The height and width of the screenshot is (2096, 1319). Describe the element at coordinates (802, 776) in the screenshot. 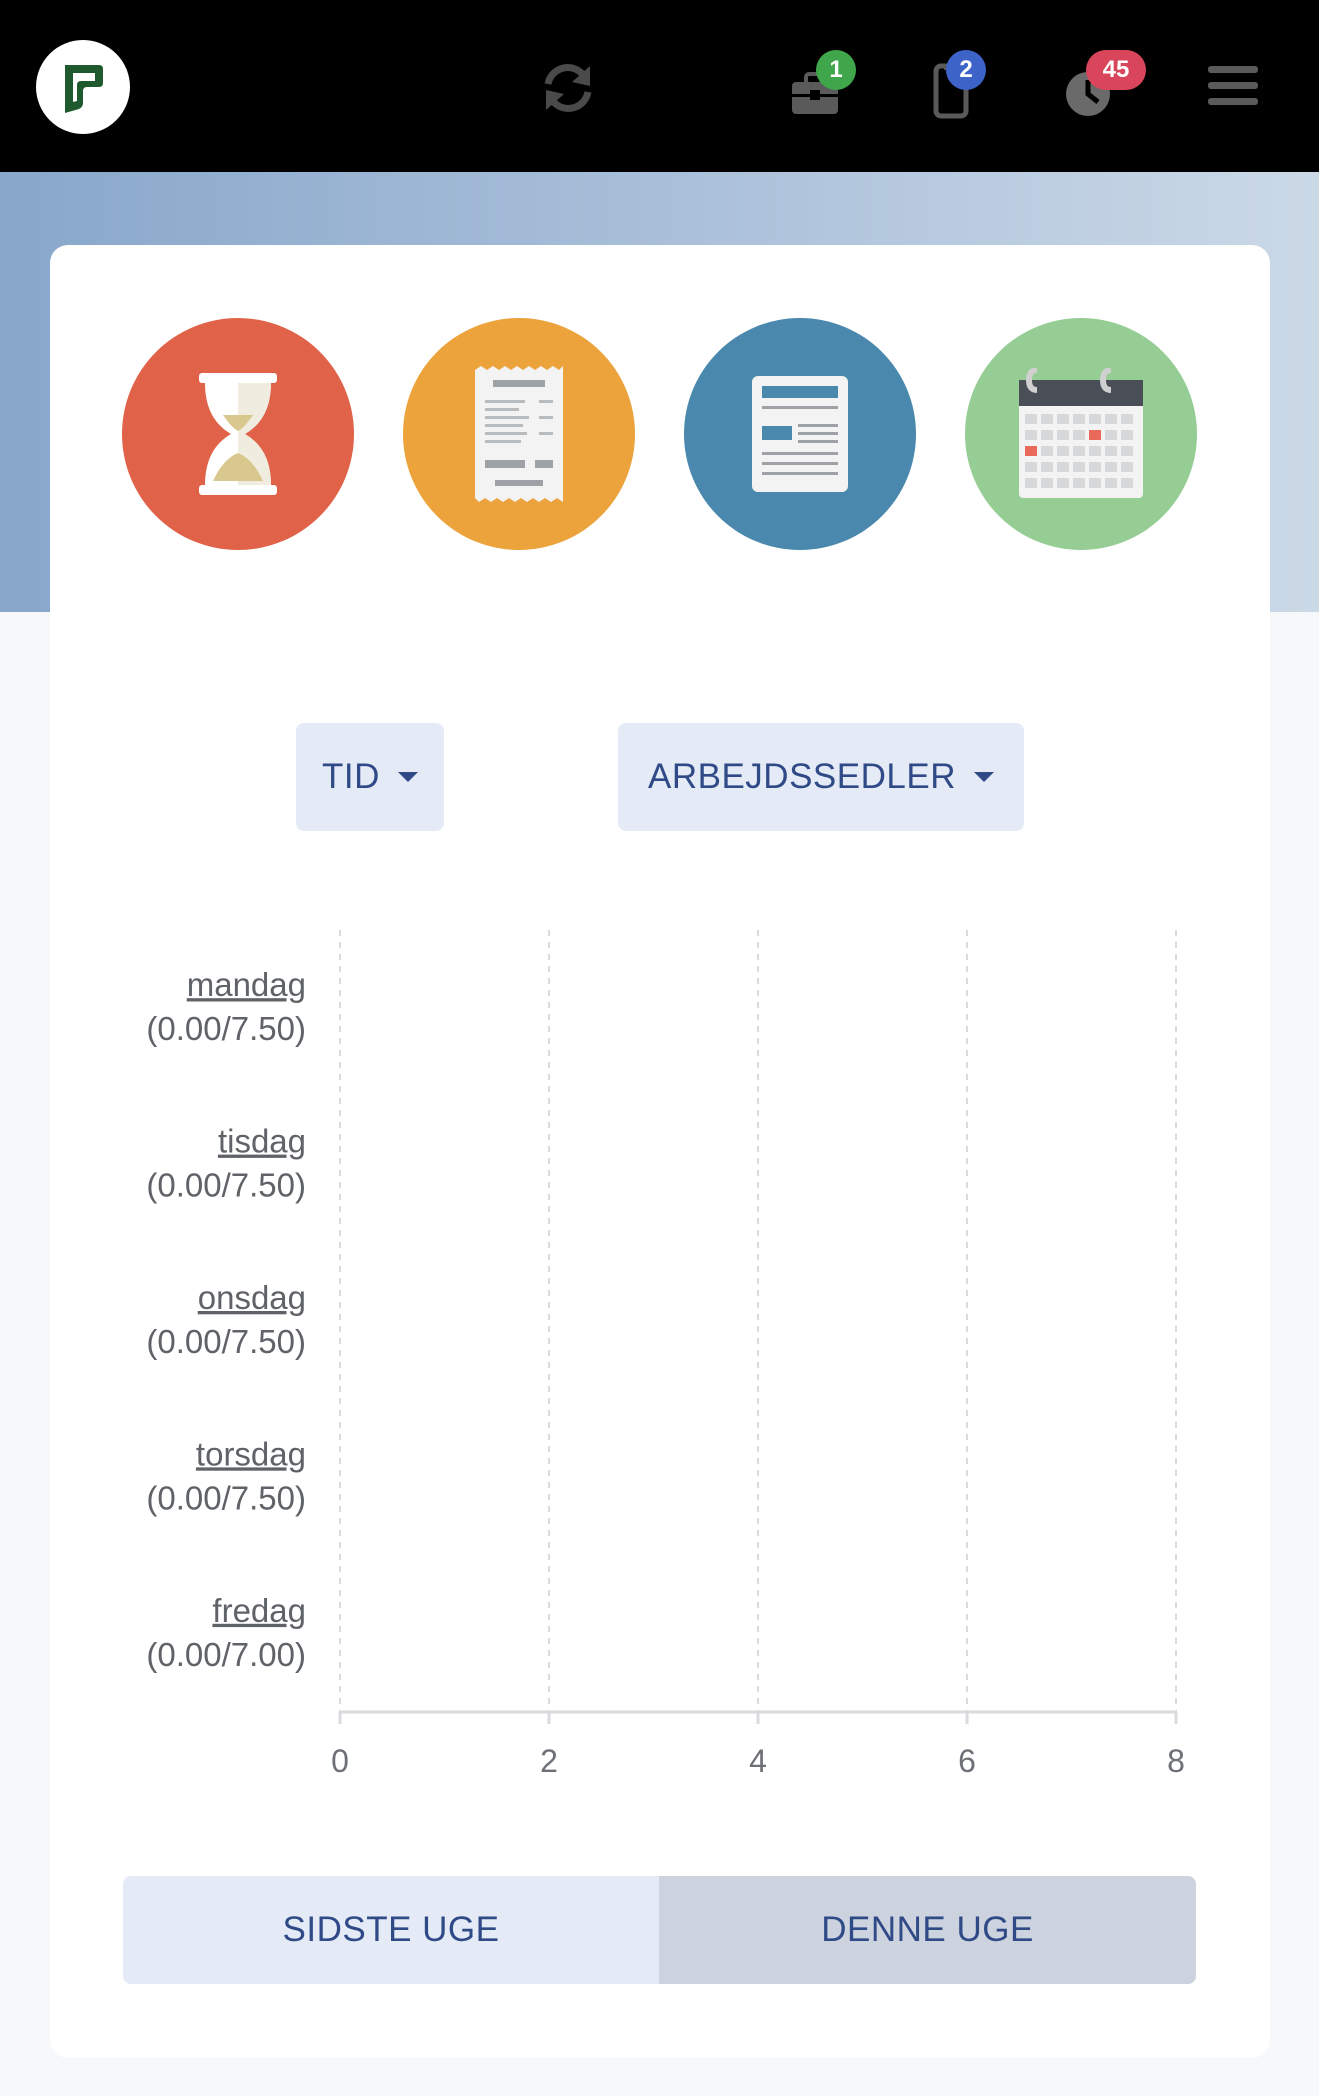

I see `arbejdssedler-dropdown-label: ARBEJDSSEDLER` at that location.